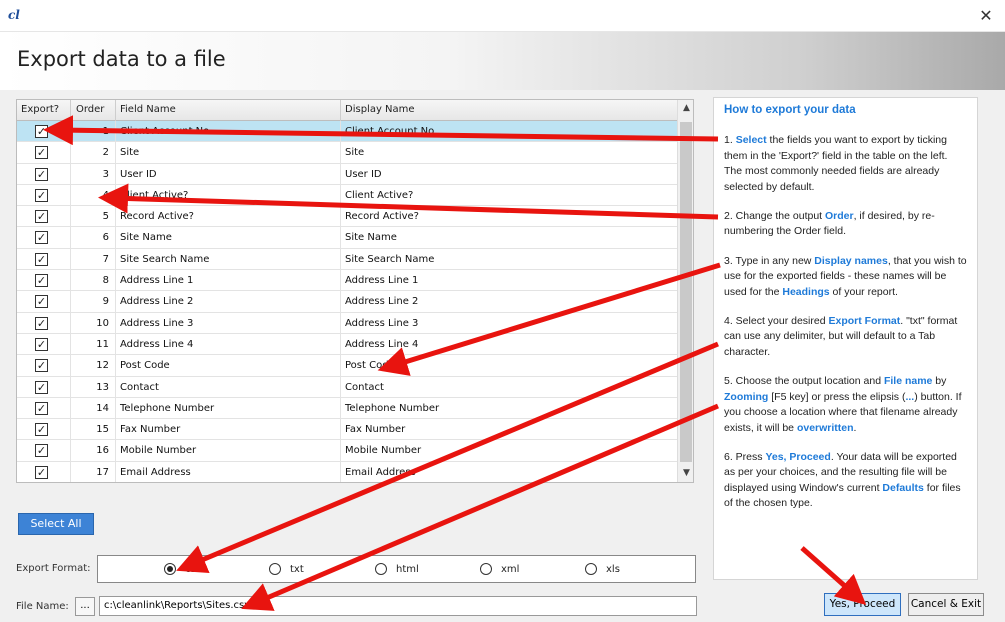  Describe the element at coordinates (685, 108) in the screenshot. I see `scroll-up-icon: ▲` at that location.